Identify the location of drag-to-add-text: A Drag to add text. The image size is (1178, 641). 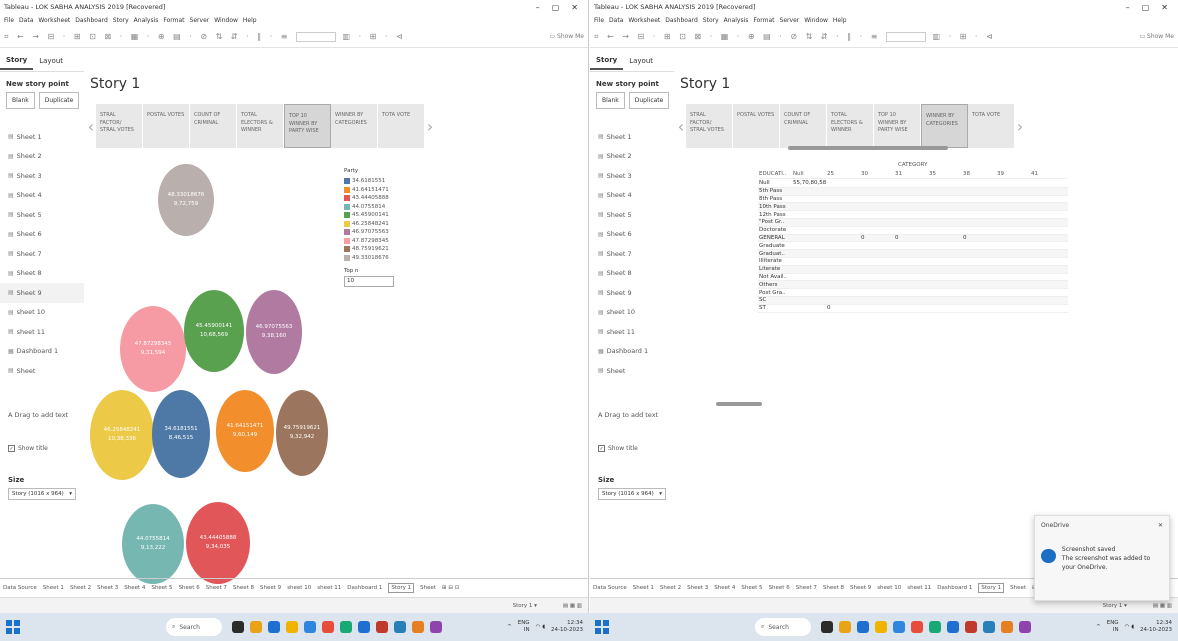
(42, 400).